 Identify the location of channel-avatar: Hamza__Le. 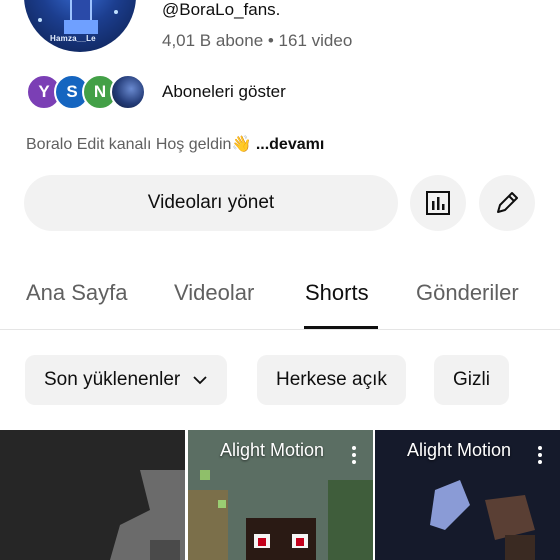
(80, 26).